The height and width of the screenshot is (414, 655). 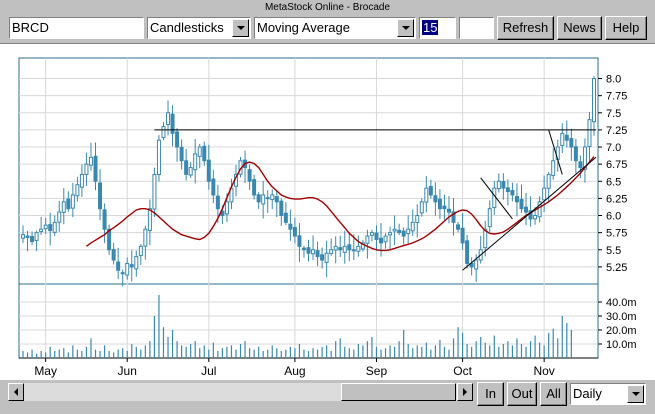 I want to click on extra-input, so click(x=476, y=28).